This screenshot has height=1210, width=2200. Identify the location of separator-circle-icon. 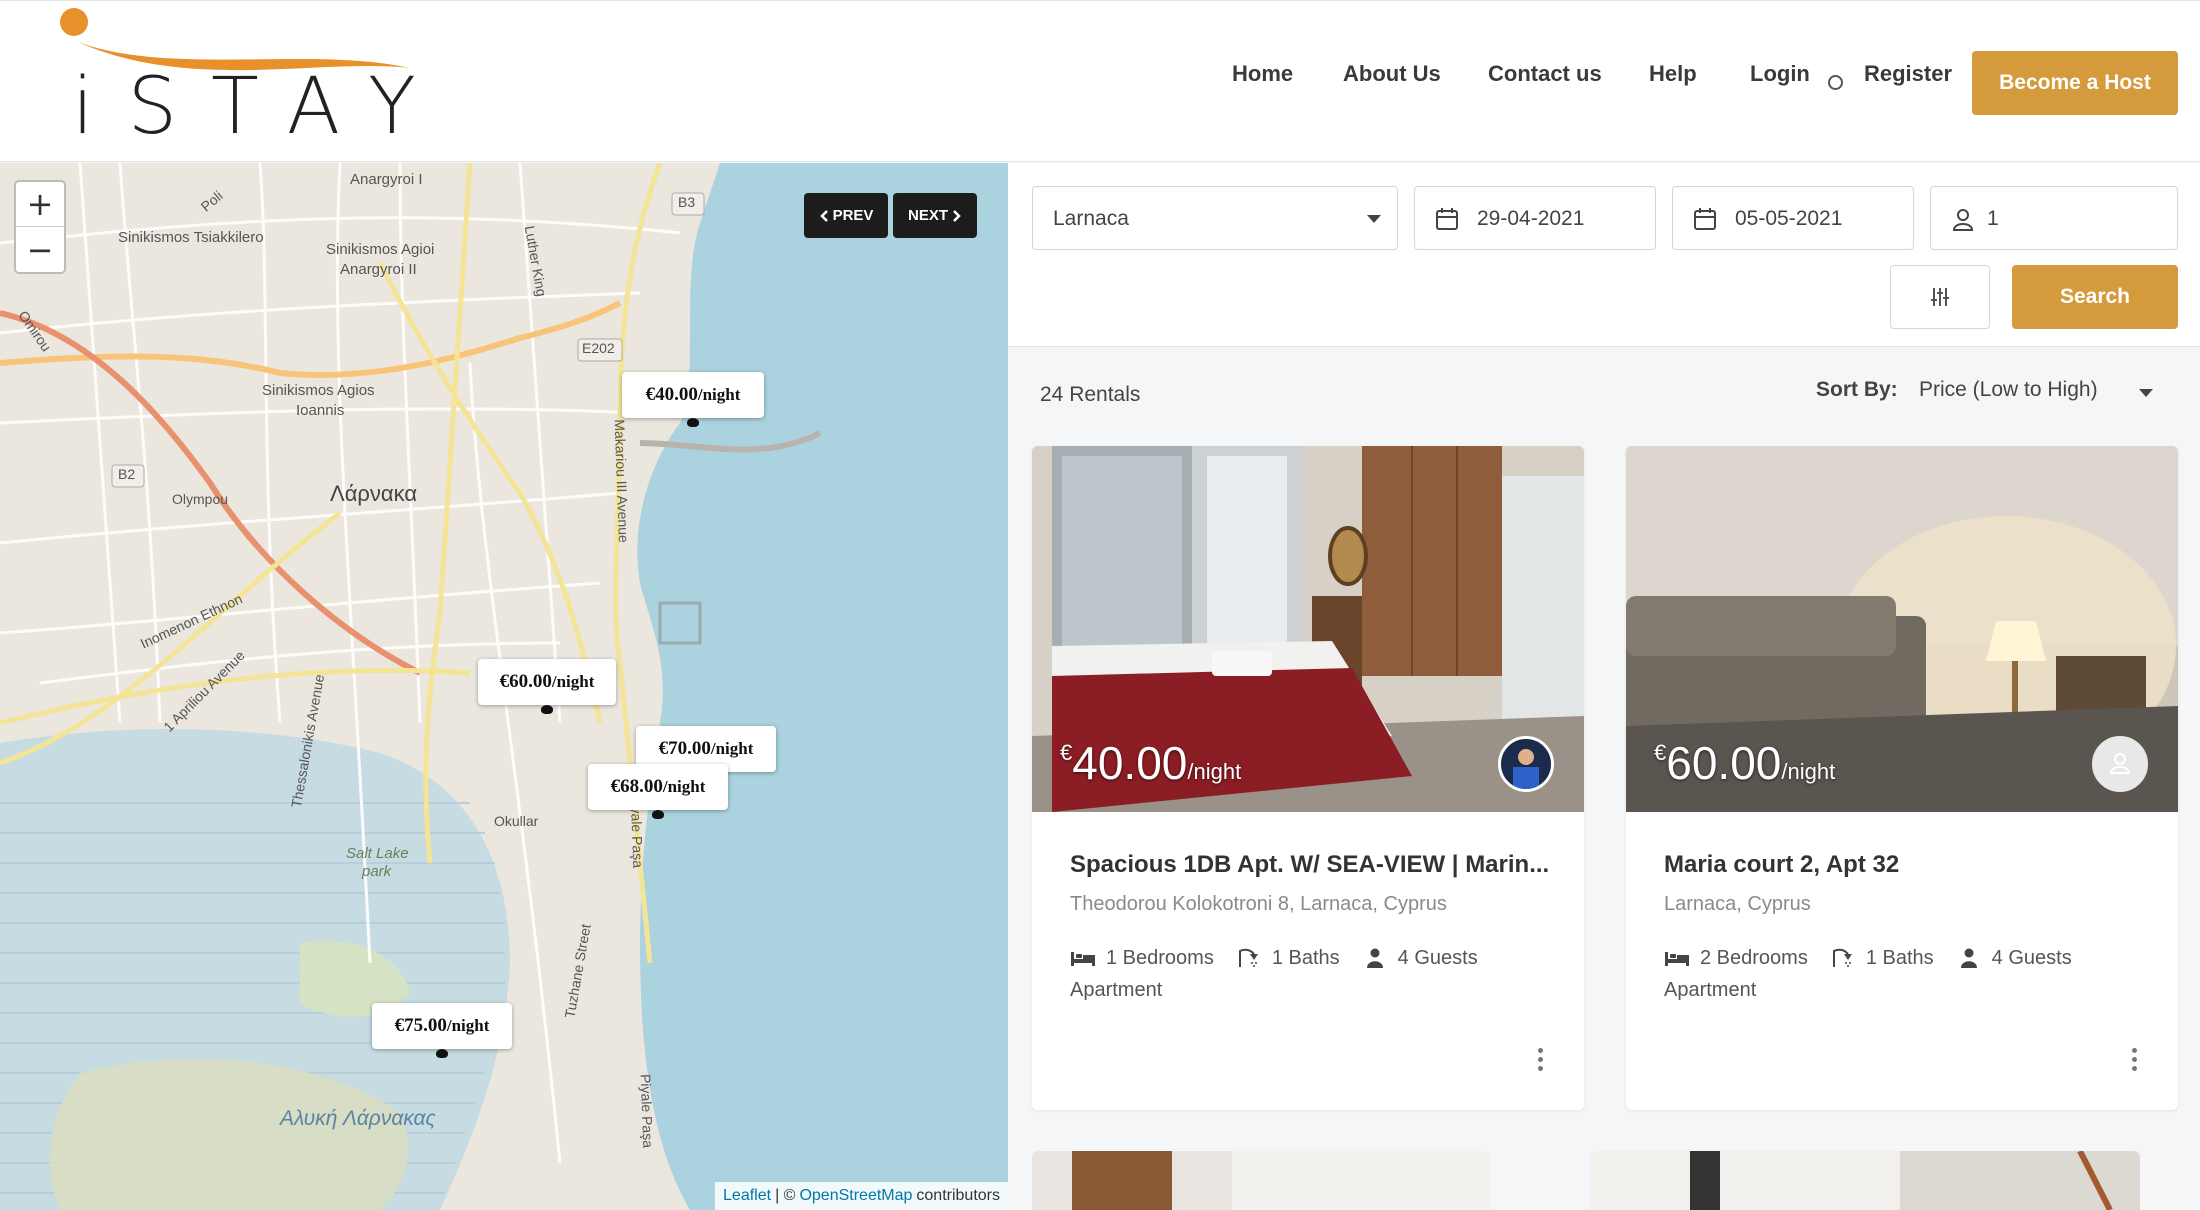
(1835, 82).